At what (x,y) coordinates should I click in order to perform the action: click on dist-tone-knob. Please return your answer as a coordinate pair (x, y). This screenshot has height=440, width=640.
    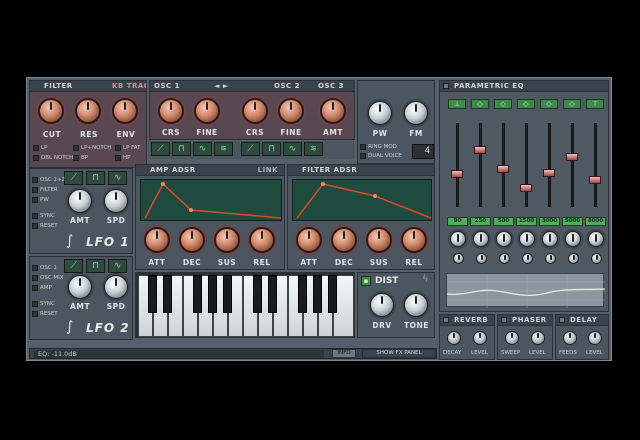
    Looking at the image, I should click on (416, 305).